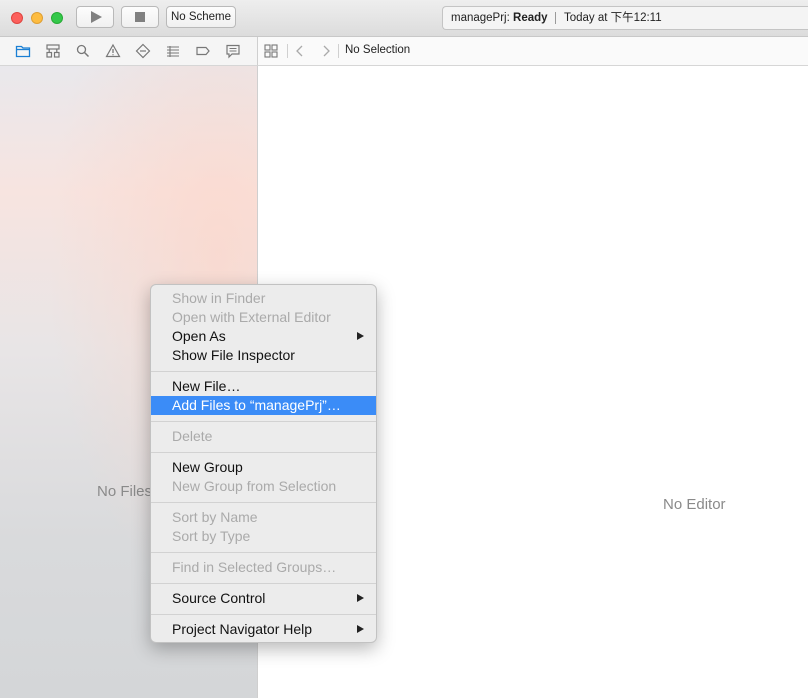  I want to click on menu-item-show-file-inspector: Show File Inspector, so click(263, 355).